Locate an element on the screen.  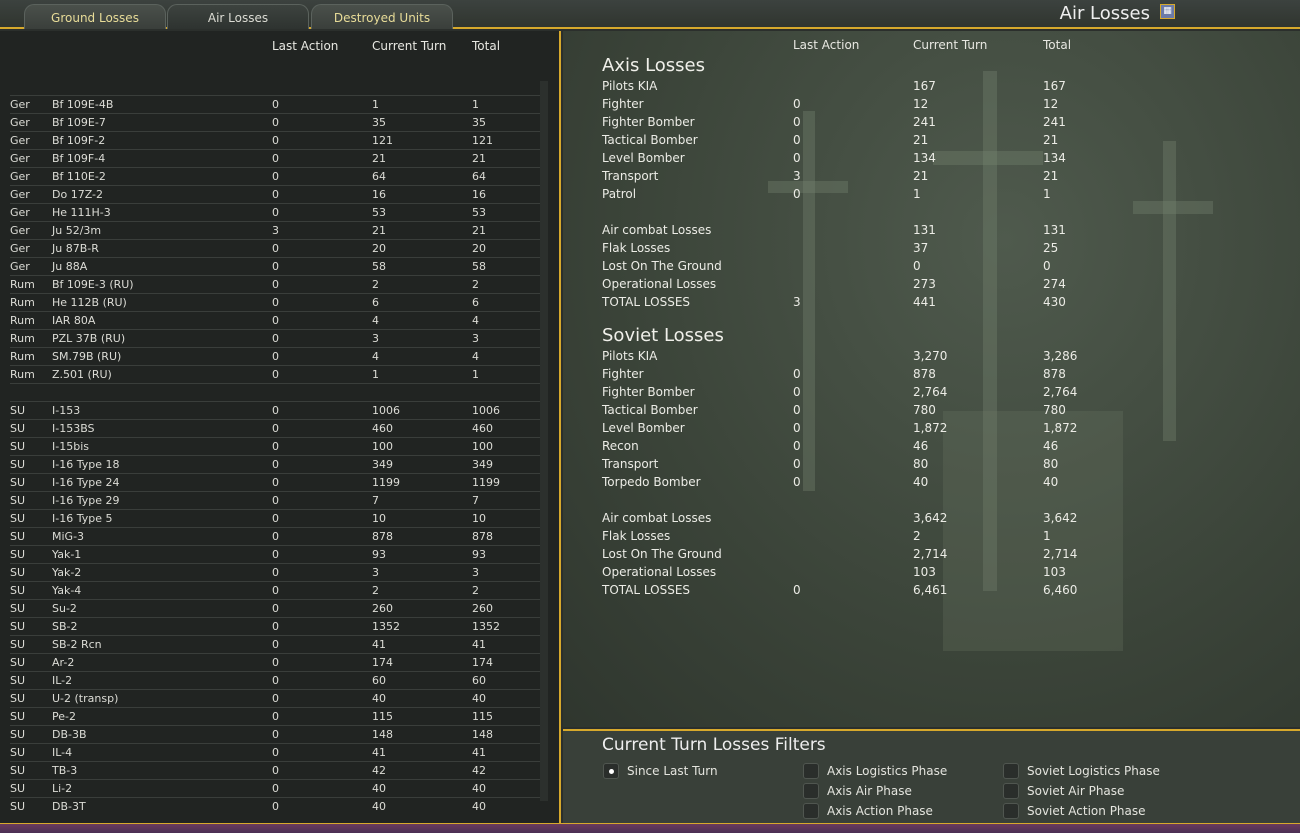
cell-aircraft: Ar-2 is located at coordinates (63, 662).